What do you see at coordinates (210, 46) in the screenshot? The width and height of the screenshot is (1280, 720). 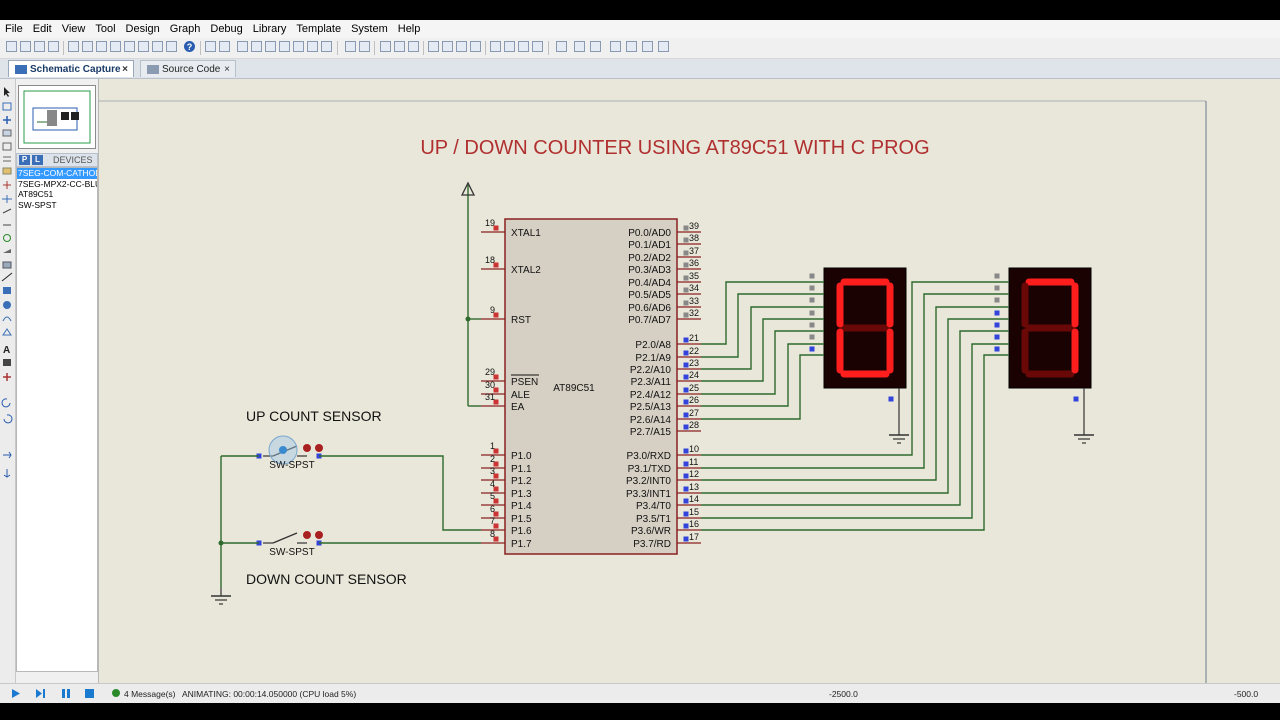 I see `refresh-icon` at bounding box center [210, 46].